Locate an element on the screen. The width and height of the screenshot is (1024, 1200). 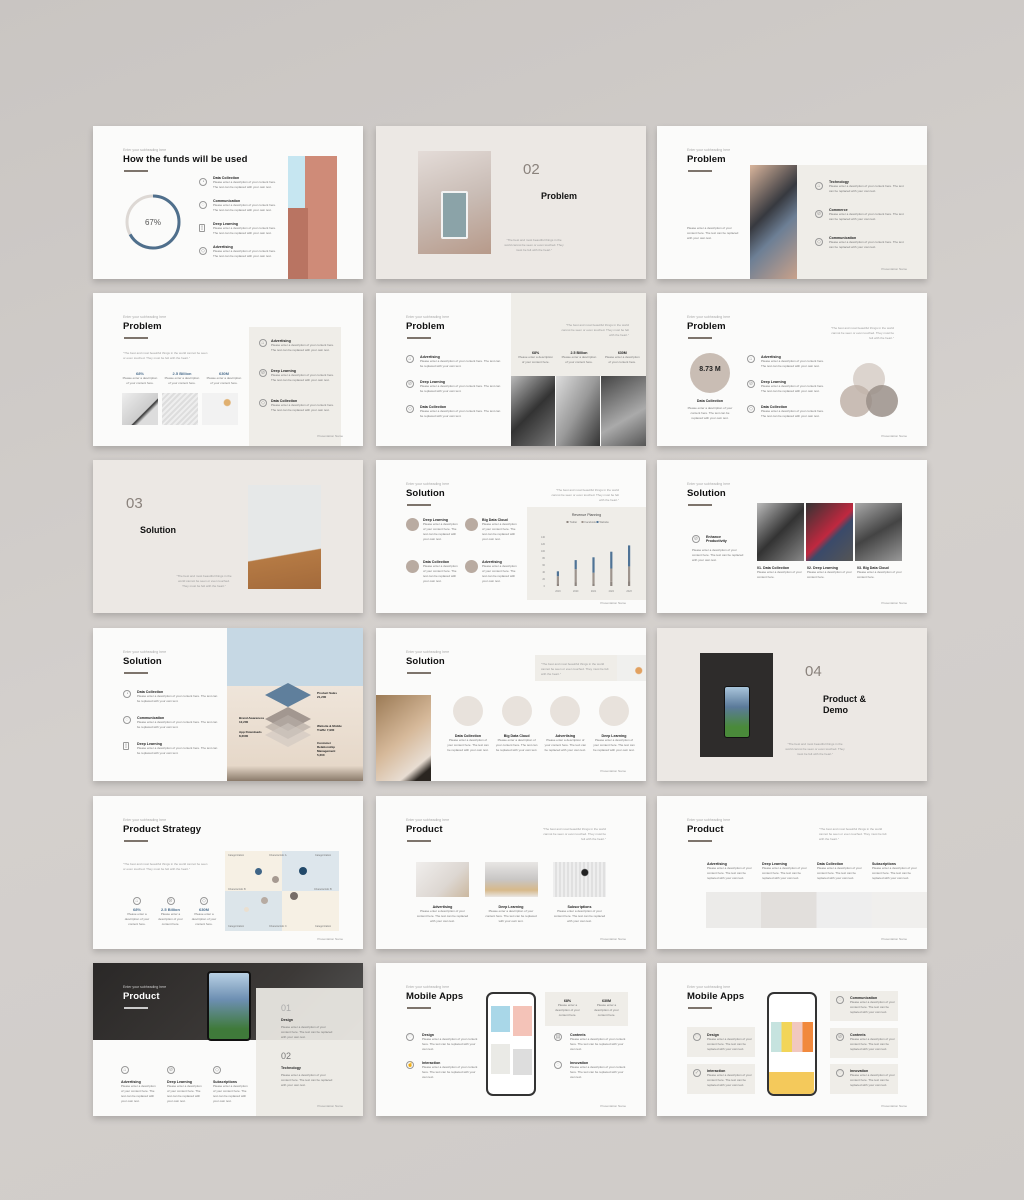
section-number: 02 is located at coordinates (531, 169).